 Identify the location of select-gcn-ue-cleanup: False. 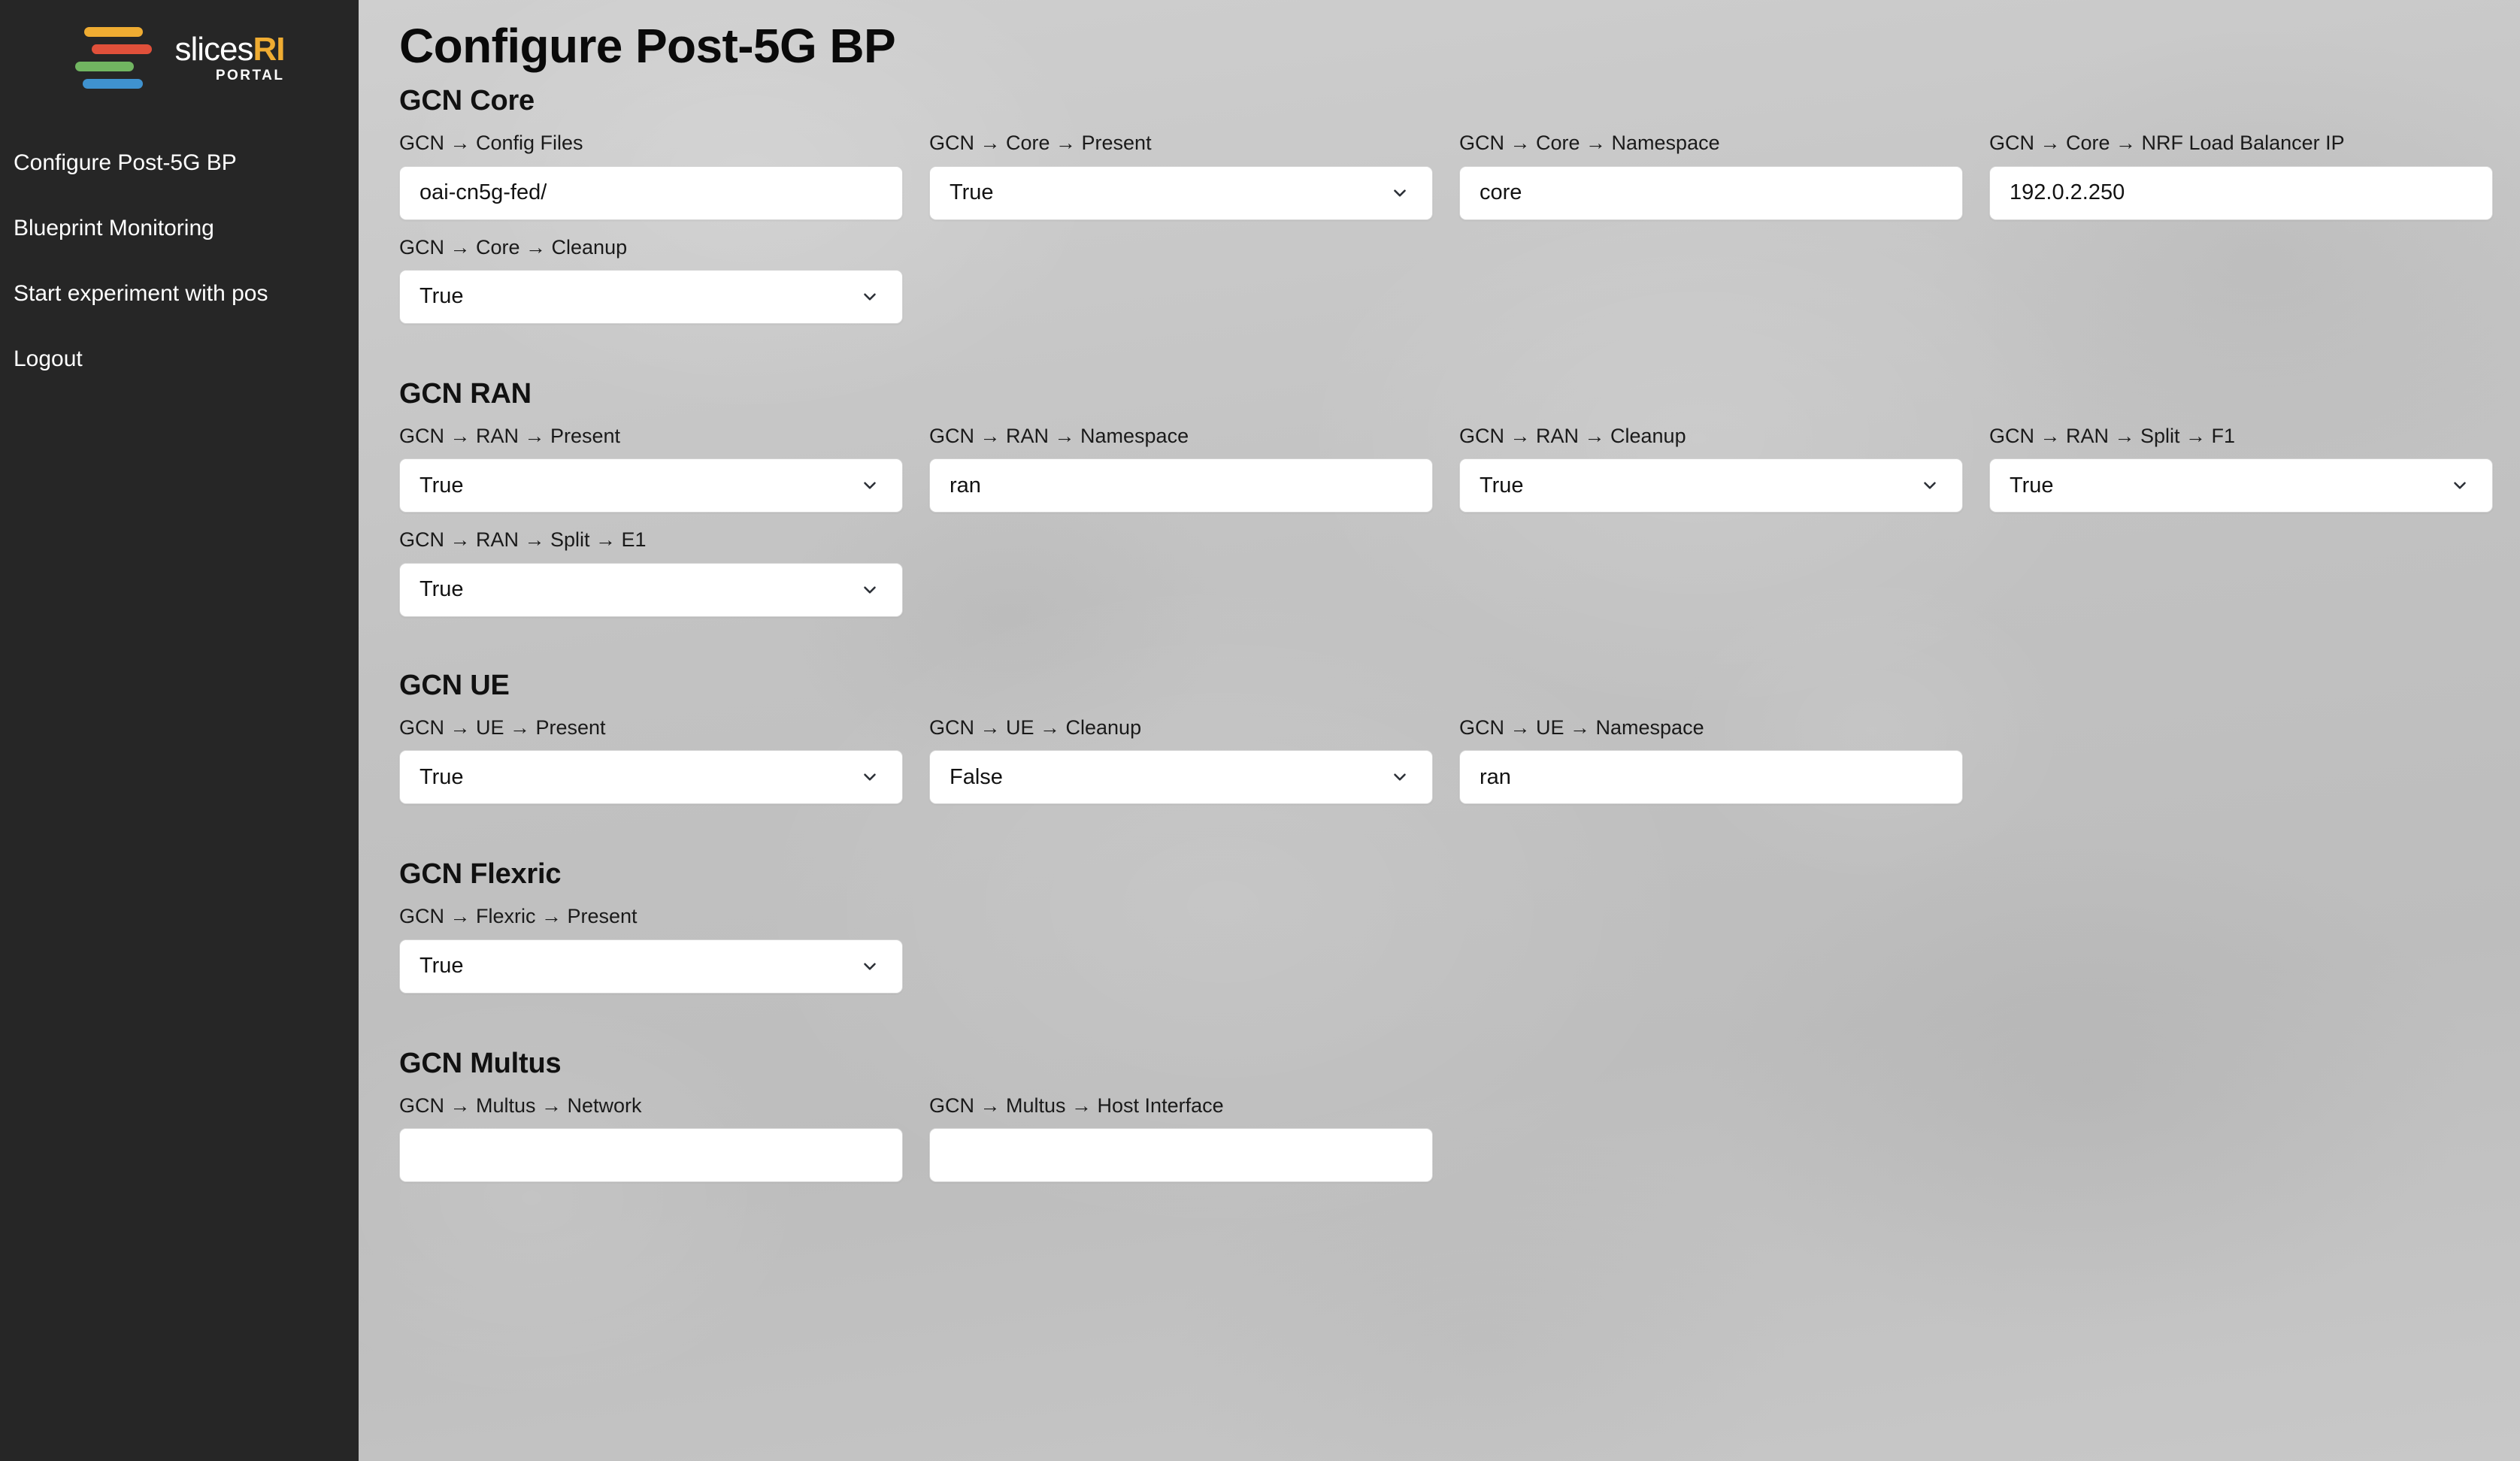
(1181, 777).